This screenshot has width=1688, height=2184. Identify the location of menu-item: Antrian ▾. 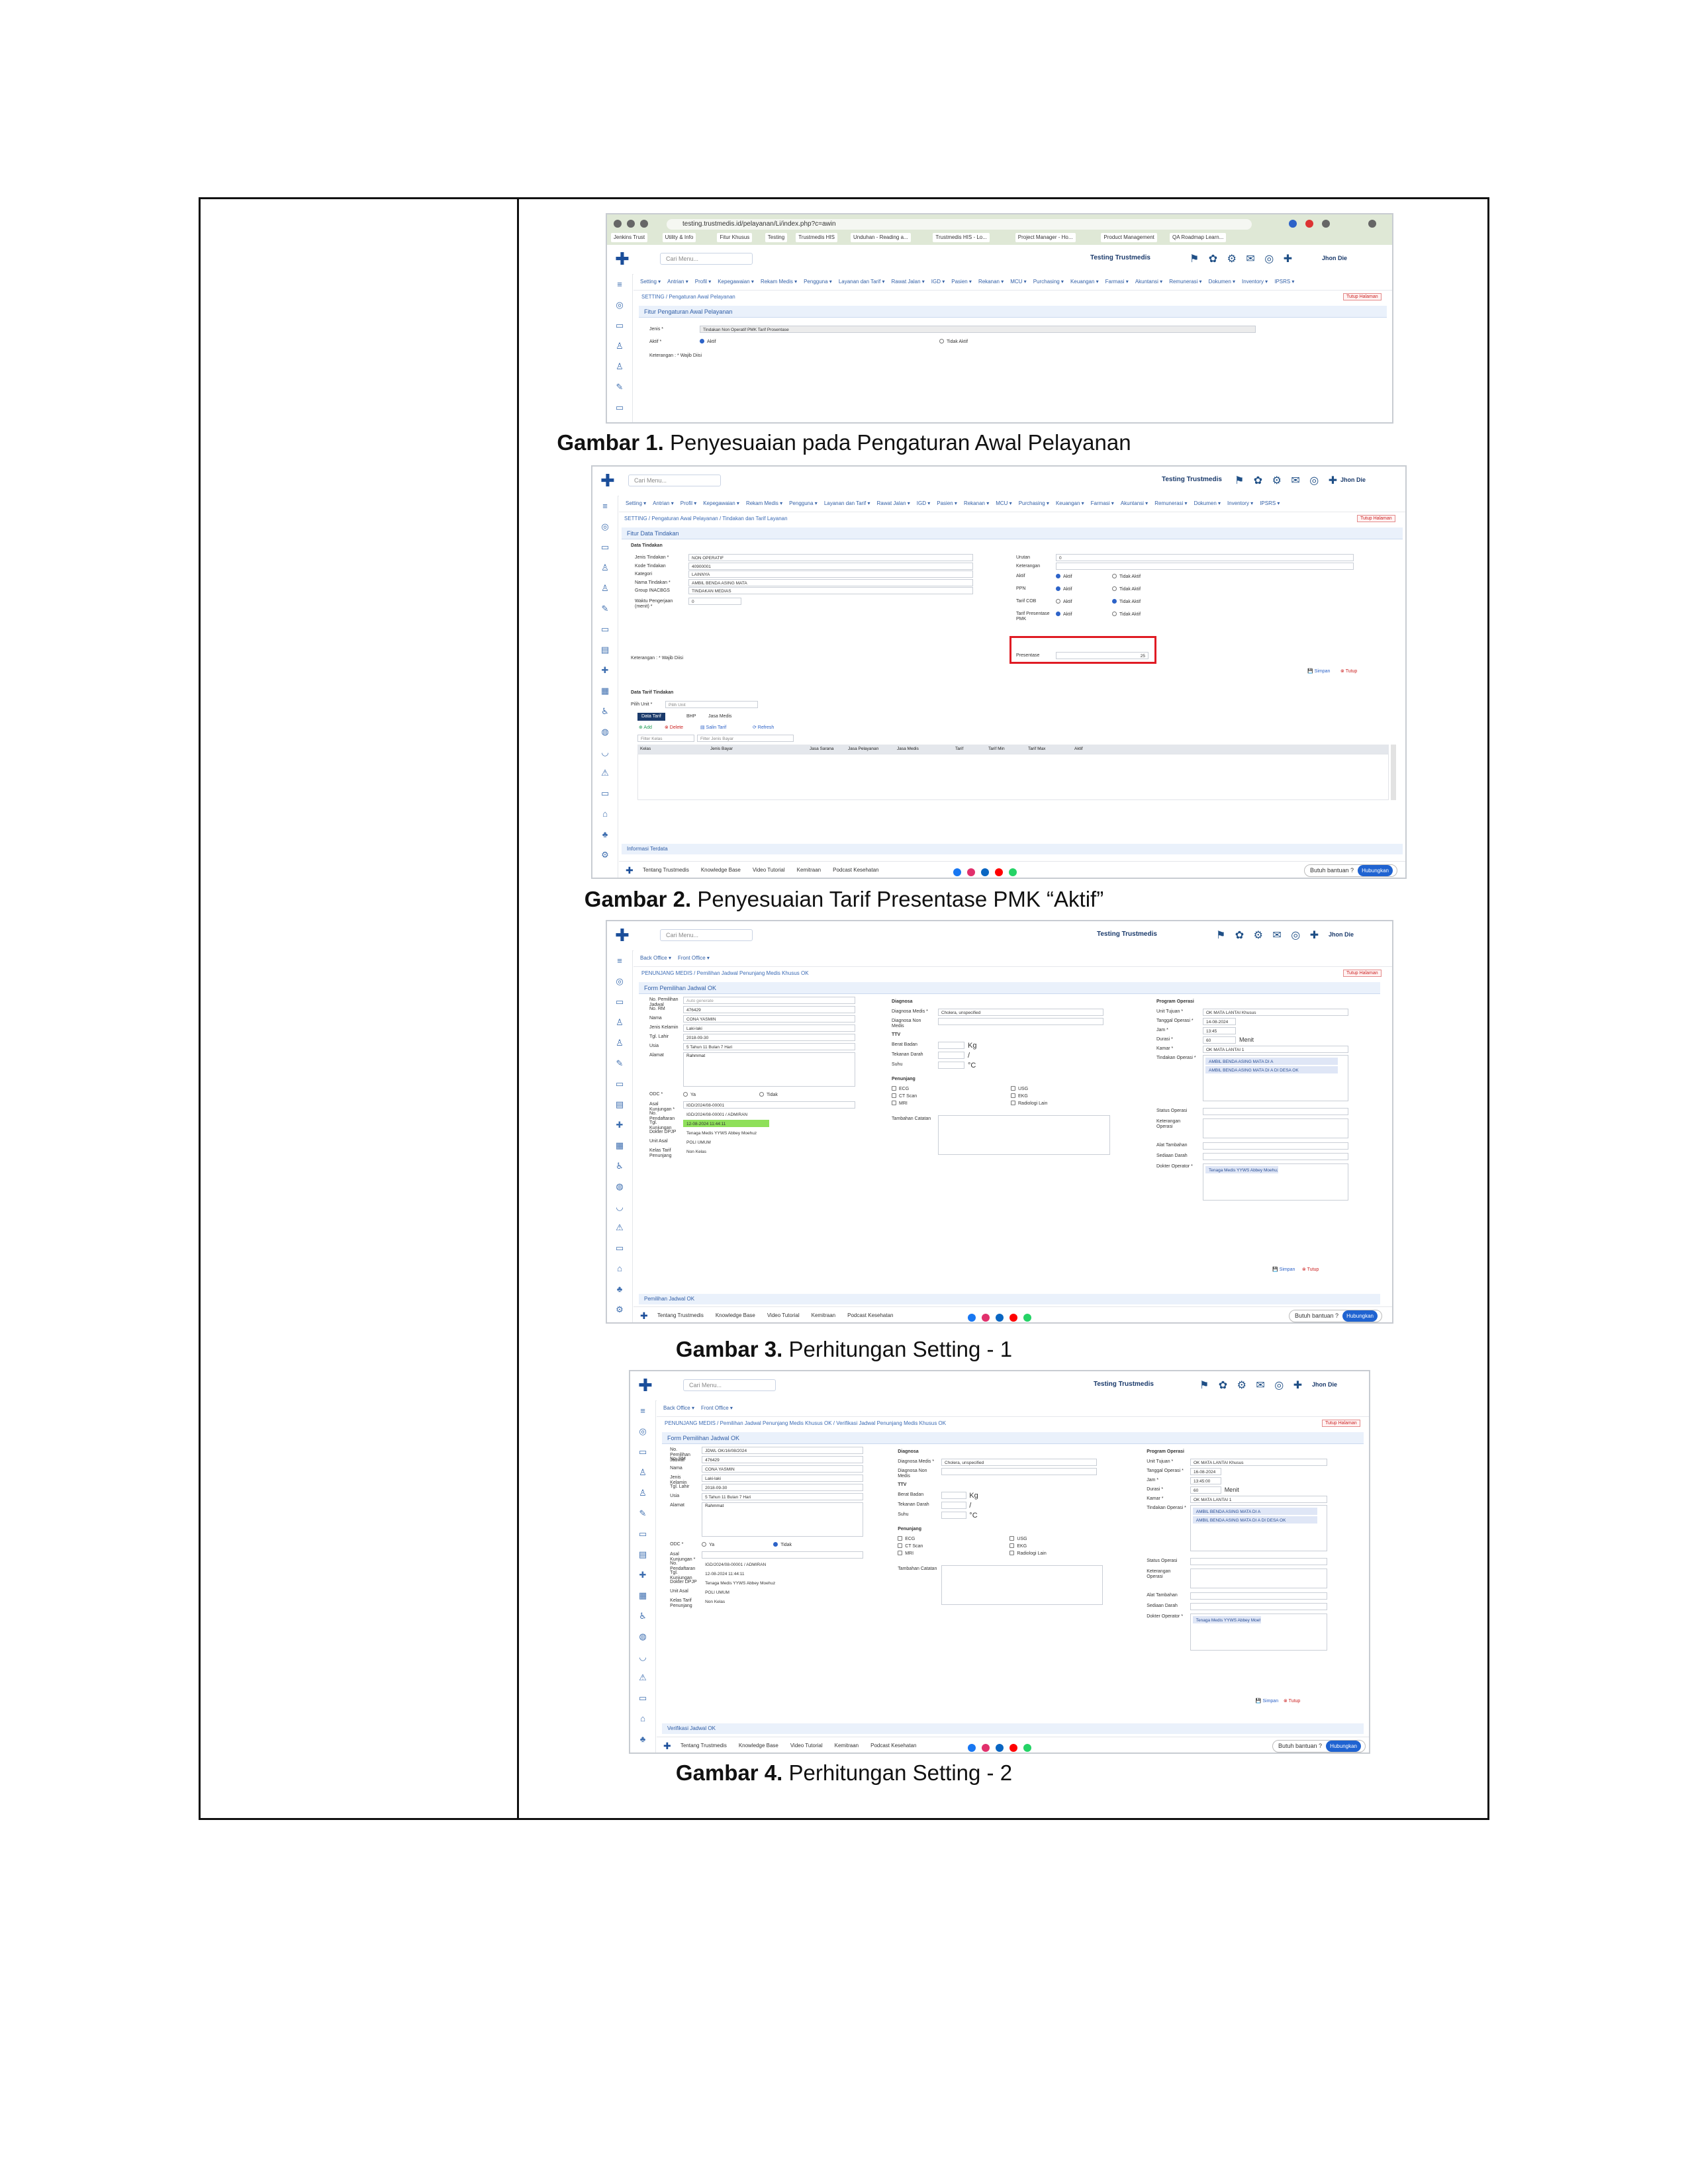
(663, 503).